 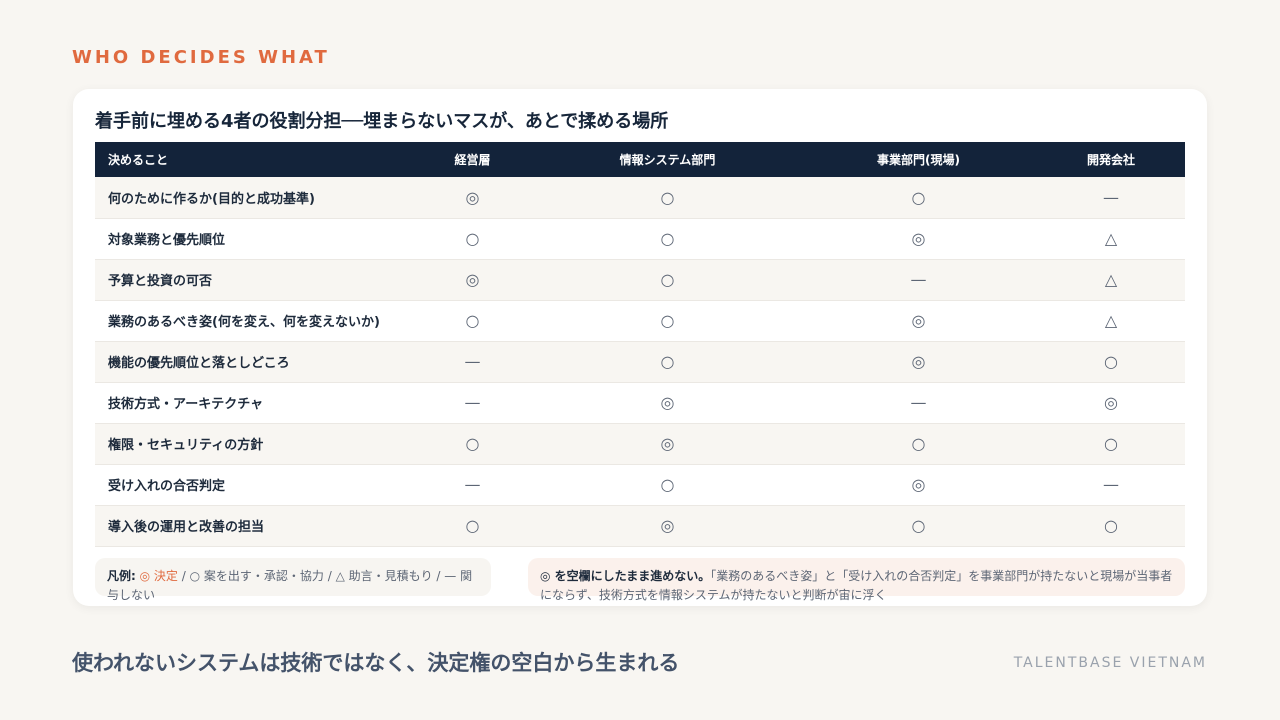 What do you see at coordinates (167, 240) in the screenshot?
I see `row-item-label: 対象業務と優先順位` at bounding box center [167, 240].